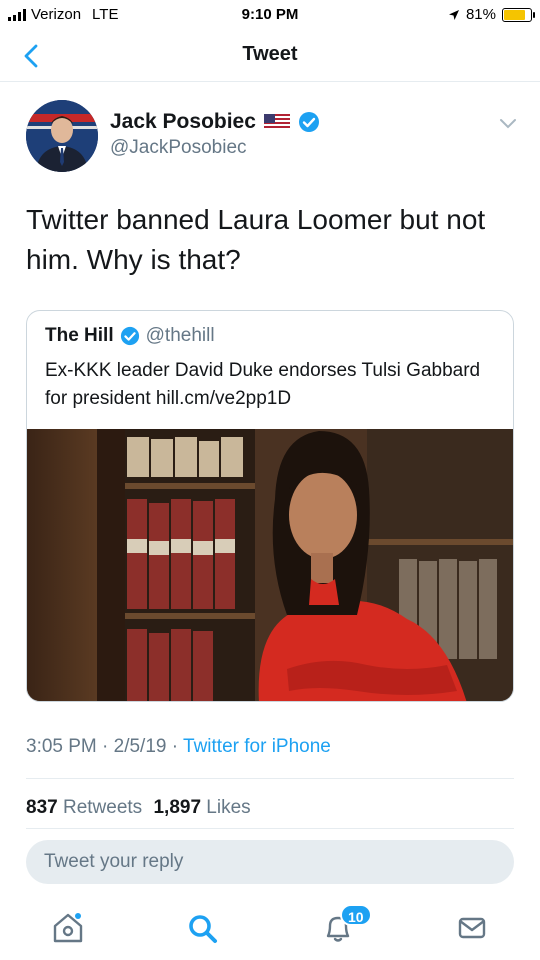 Image resolution: width=540 pixels, height=960 pixels. Describe the element at coordinates (257, 746) in the screenshot. I see `tweet-source-link: Twitter for iPhone` at that location.